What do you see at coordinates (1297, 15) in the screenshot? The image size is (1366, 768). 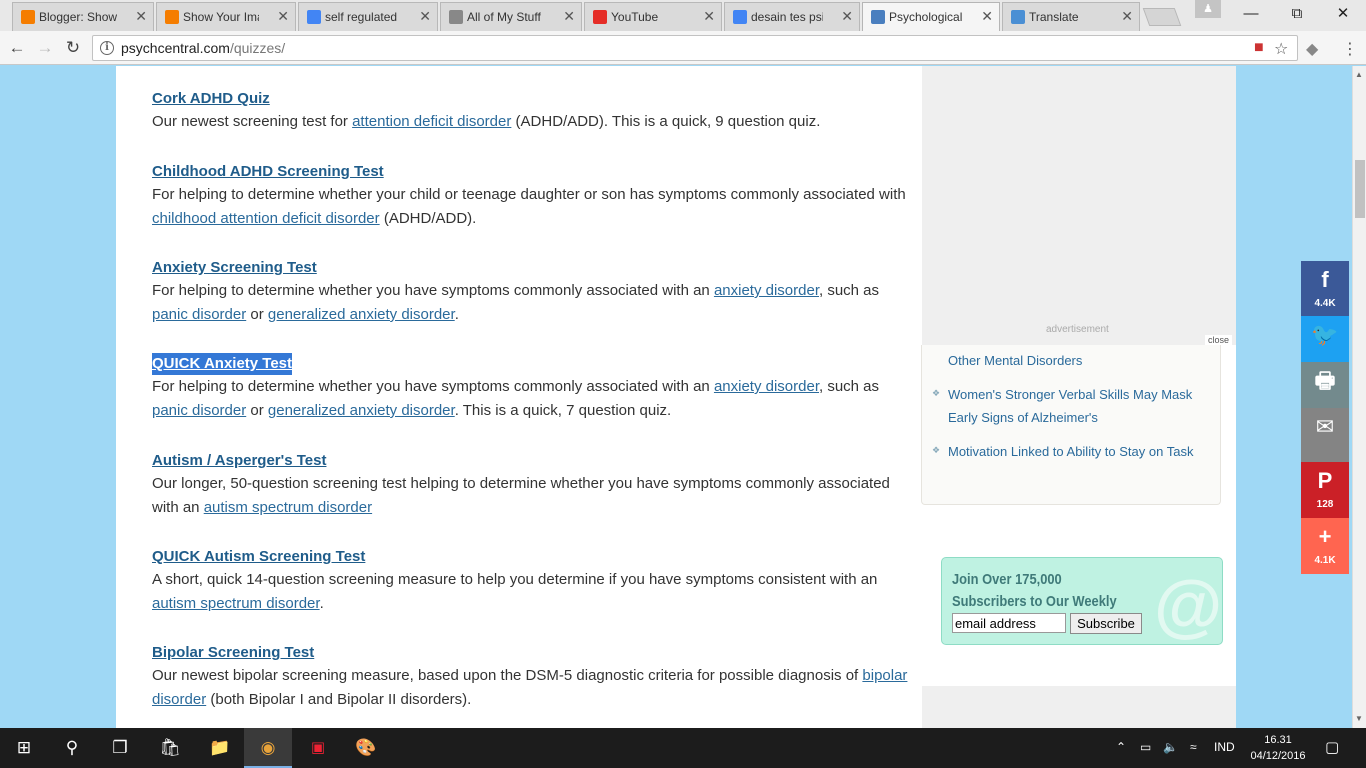 I see `maximize-button: ⧉` at bounding box center [1297, 15].